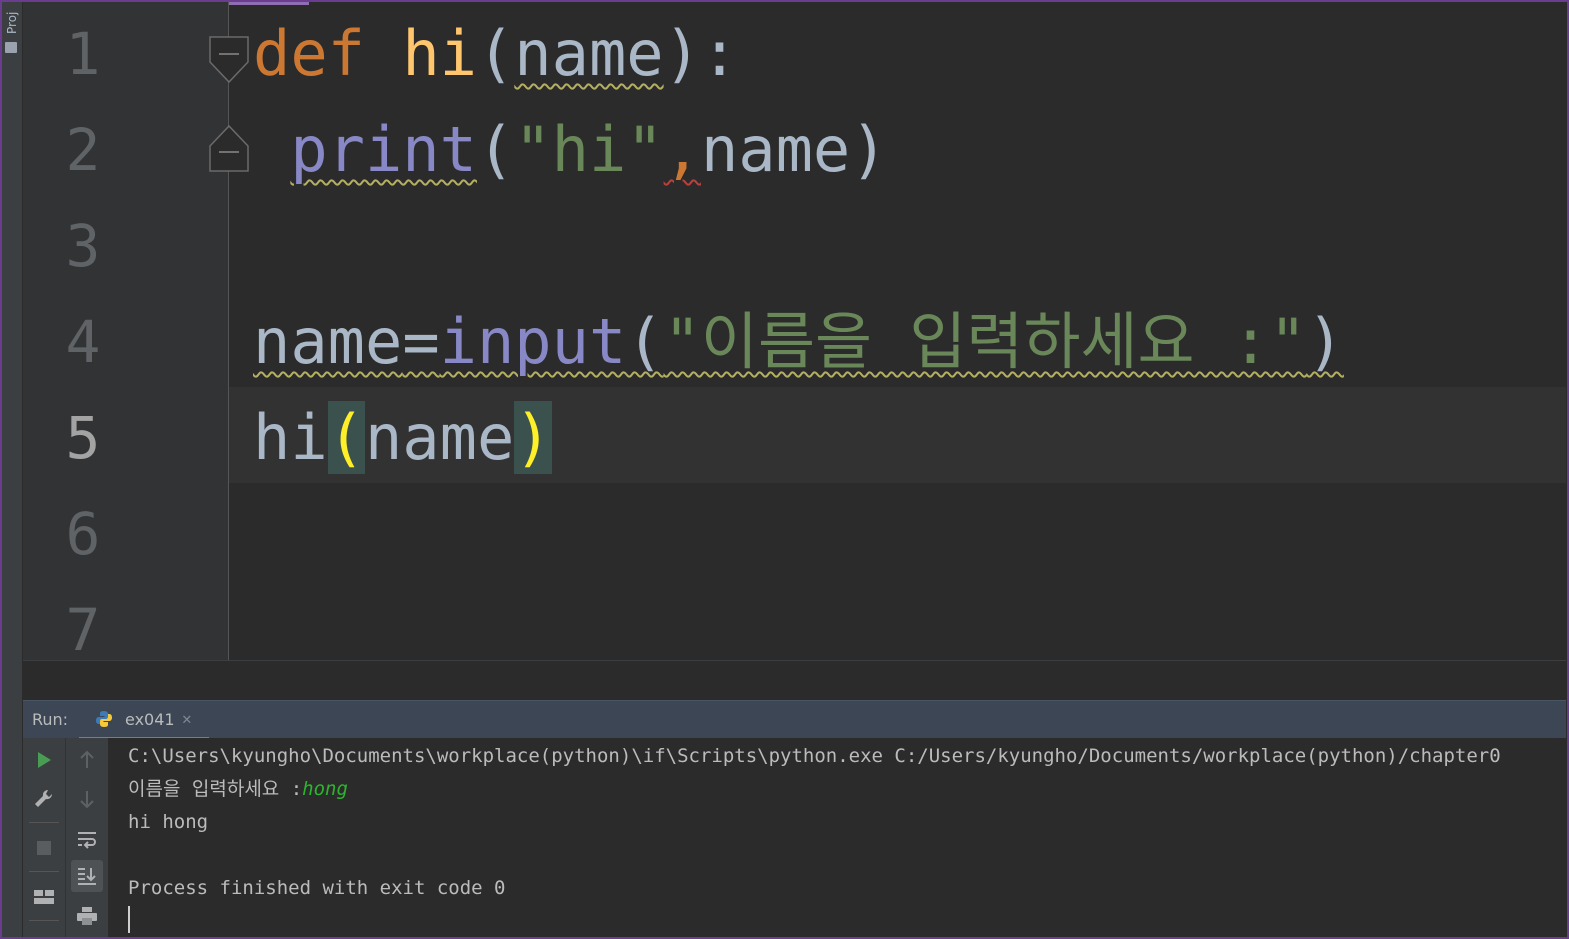 This screenshot has width=1569, height=939. I want to click on fold-collapse-icon, so click(229, 60).